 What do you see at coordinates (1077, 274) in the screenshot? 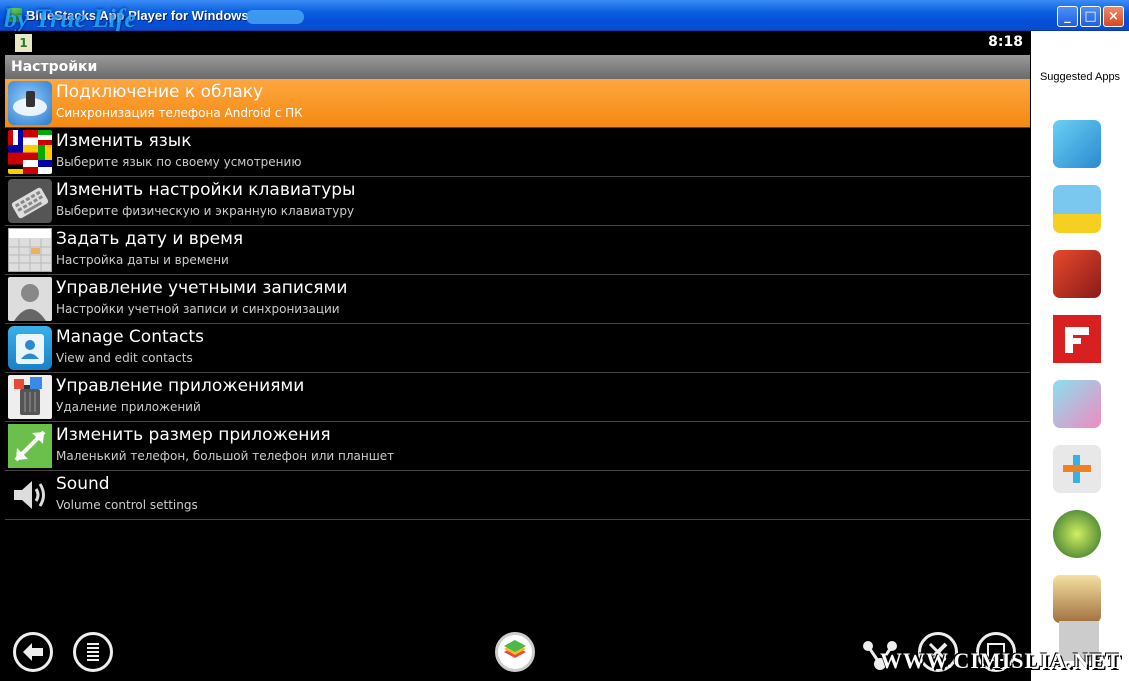
I see `suggested-app-3-icon` at bounding box center [1077, 274].